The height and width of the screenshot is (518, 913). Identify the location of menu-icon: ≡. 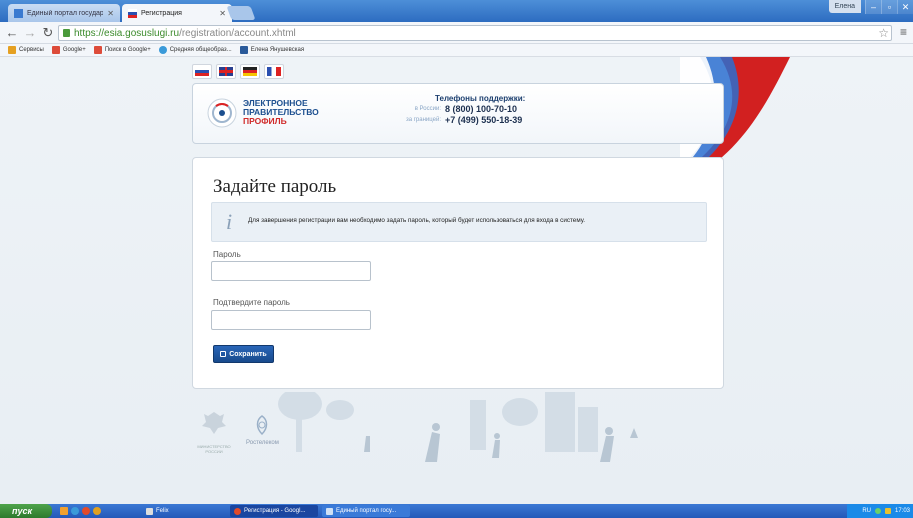
(903, 32).